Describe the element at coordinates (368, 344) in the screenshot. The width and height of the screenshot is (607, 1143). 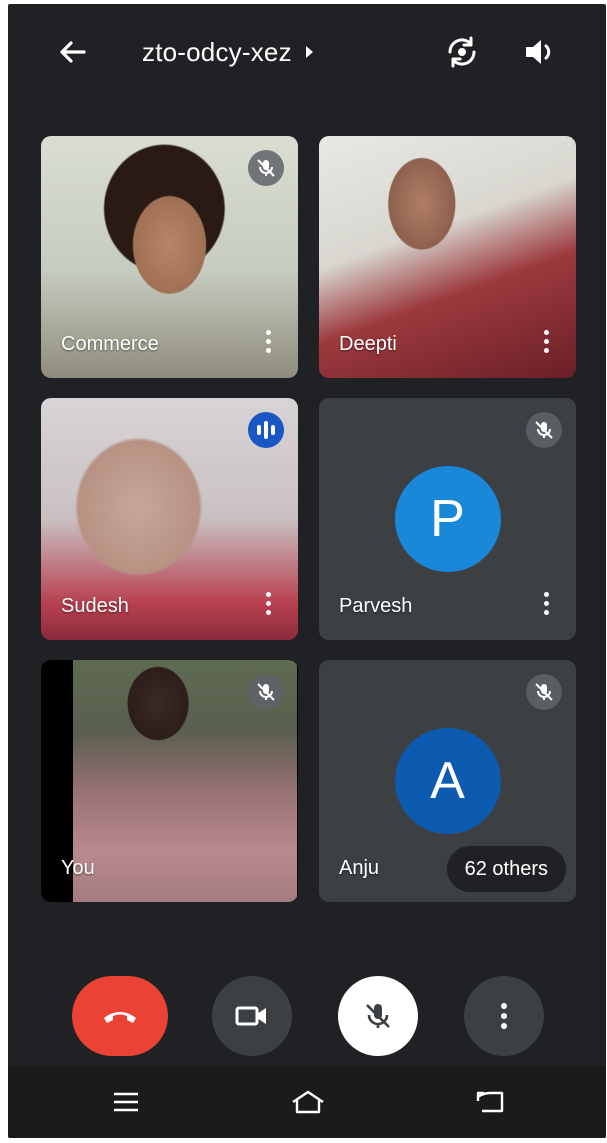
I see `participant-name: Deepti` at that location.